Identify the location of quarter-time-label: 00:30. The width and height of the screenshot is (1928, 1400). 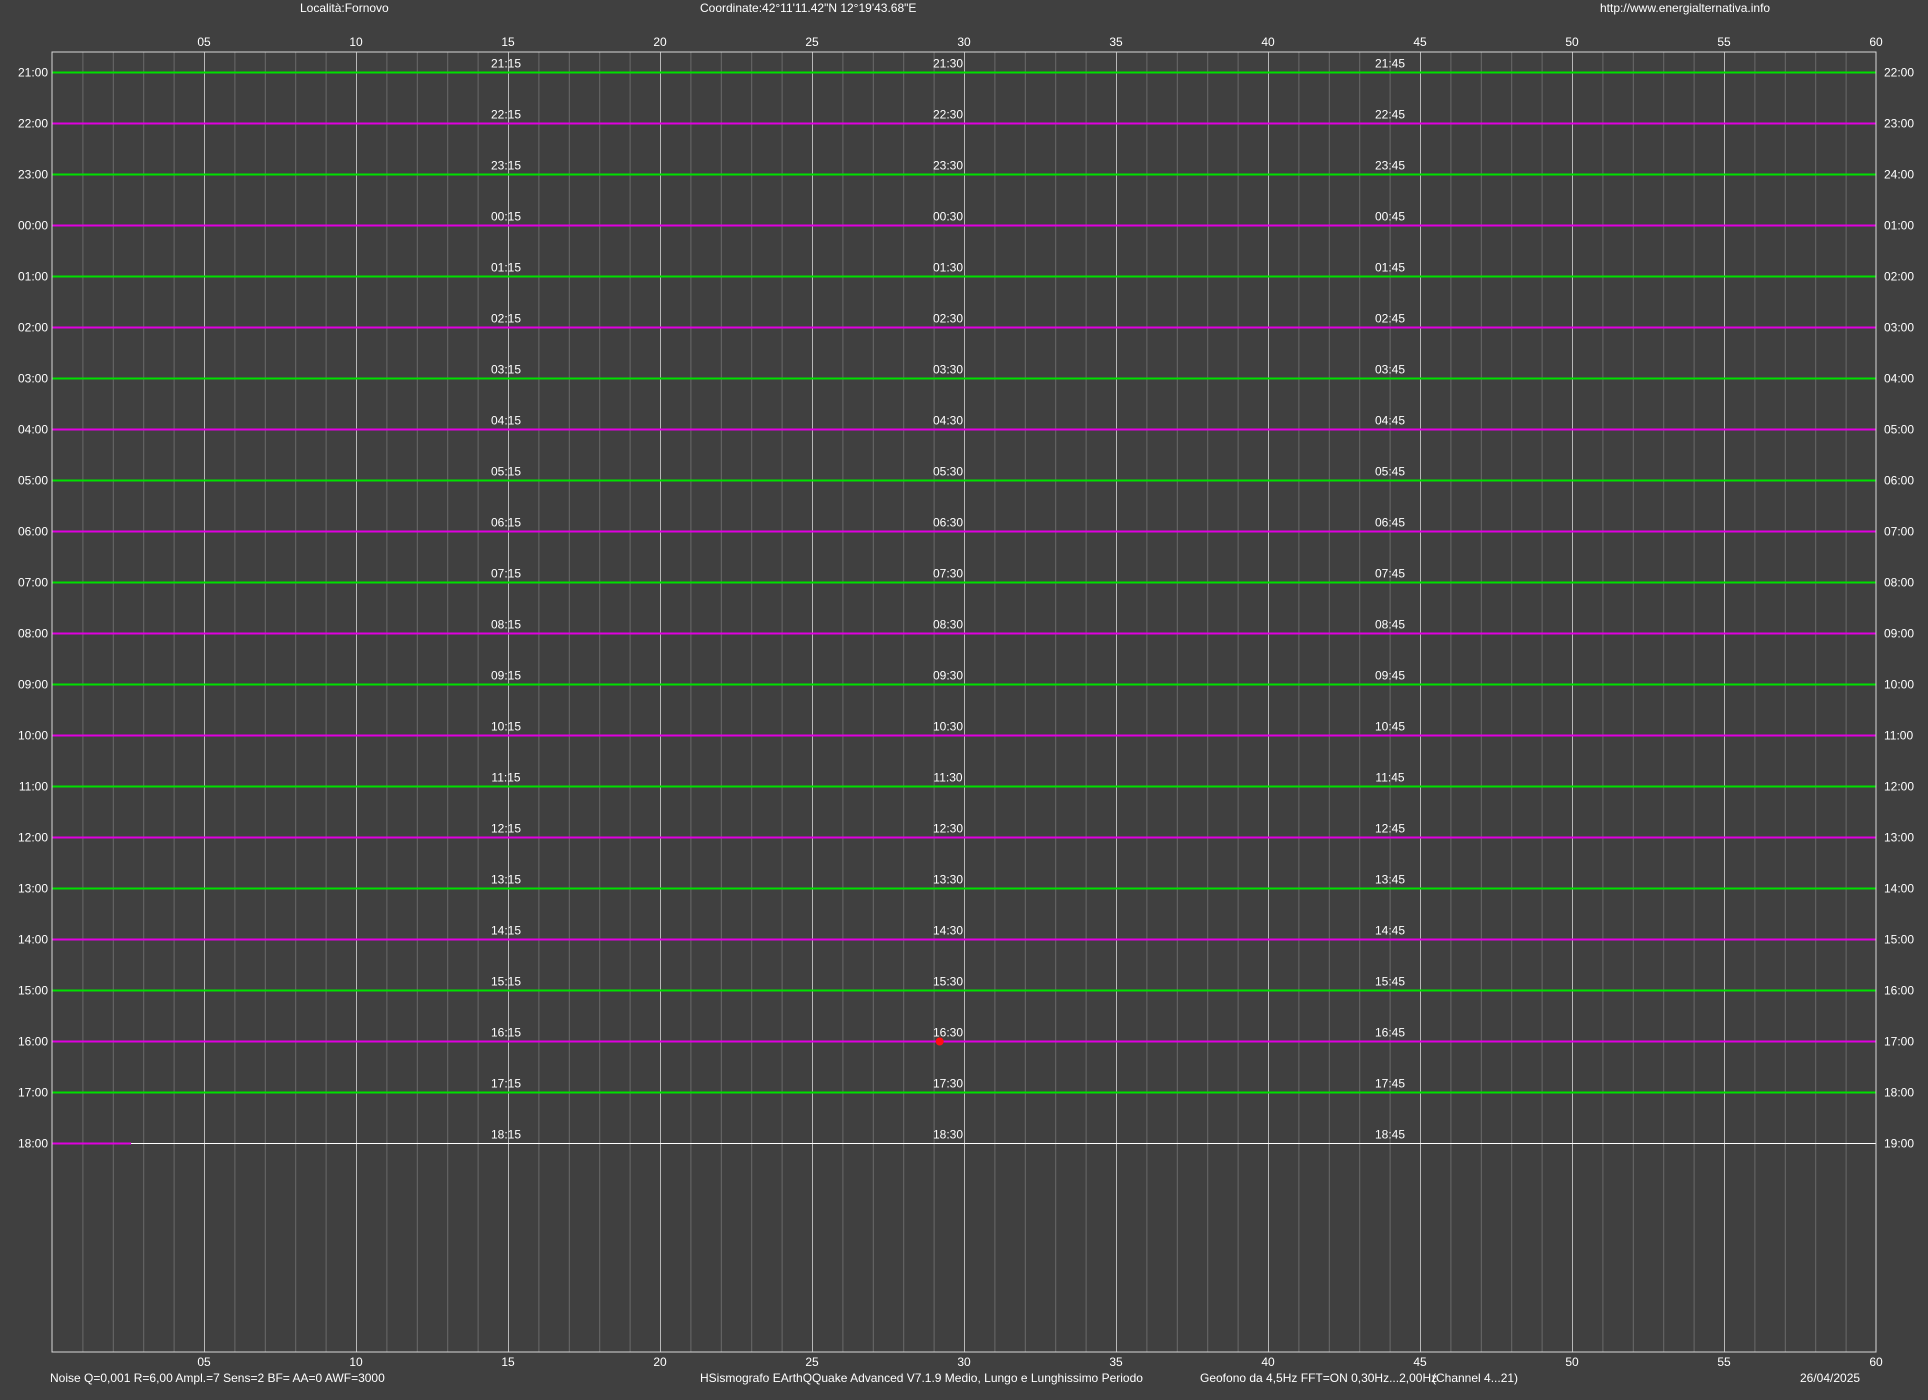
(948, 217).